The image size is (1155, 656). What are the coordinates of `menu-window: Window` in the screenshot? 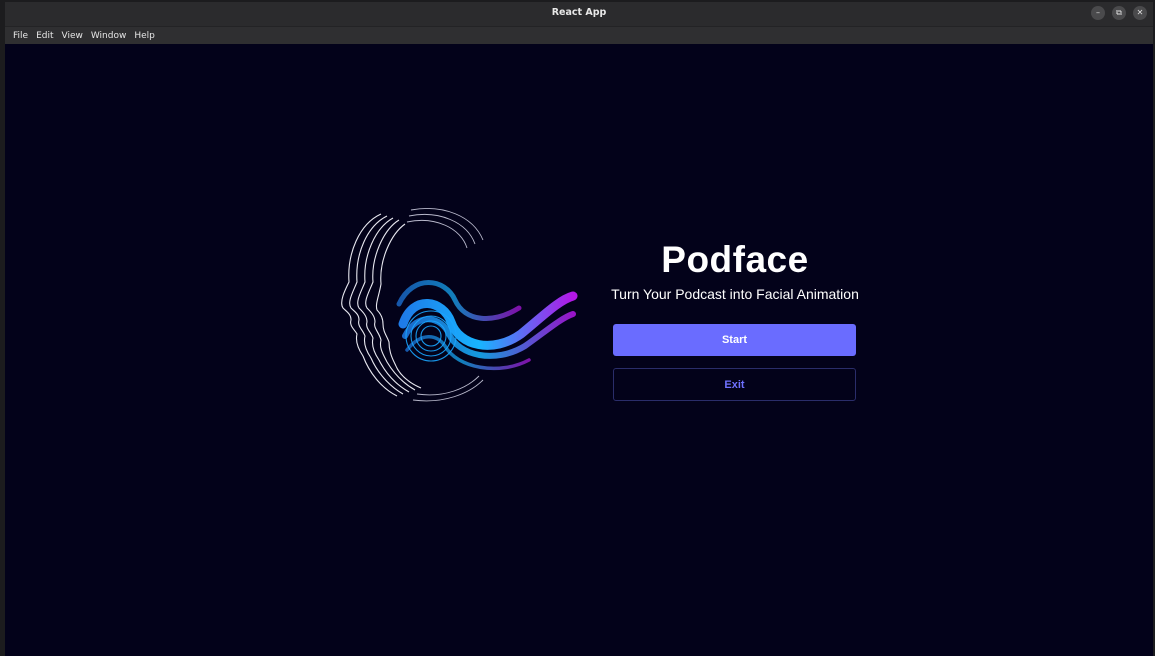 It's located at (109, 36).